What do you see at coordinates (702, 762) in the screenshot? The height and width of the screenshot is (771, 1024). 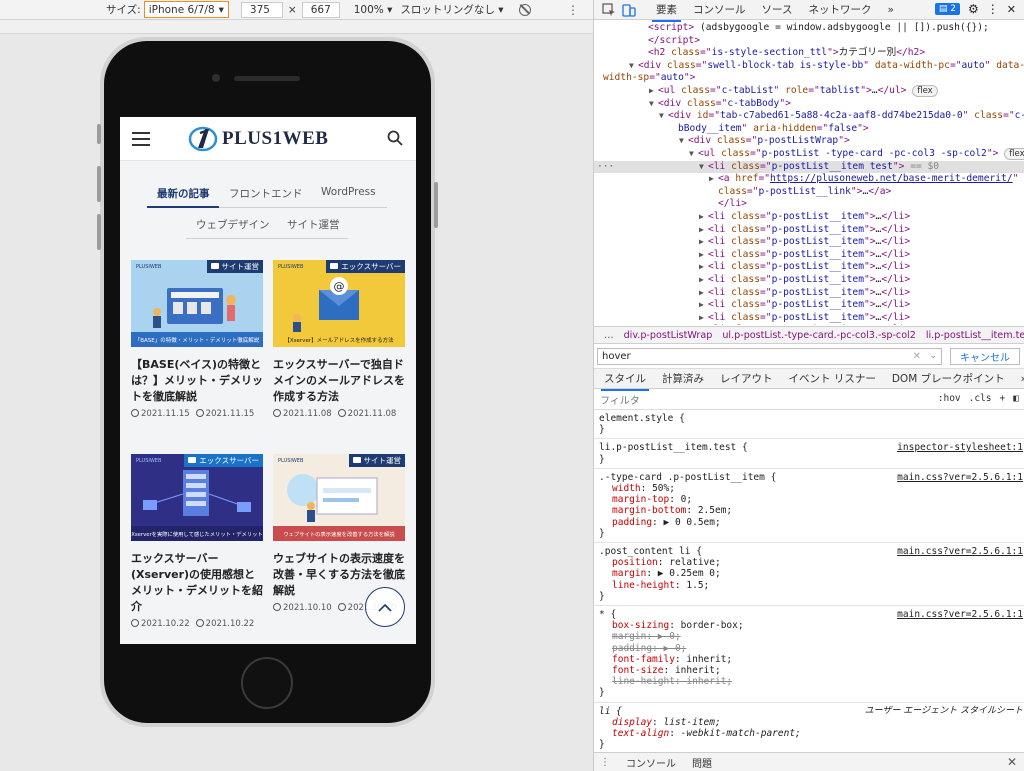 I see `drawer-tab-issues: 問題` at bounding box center [702, 762].